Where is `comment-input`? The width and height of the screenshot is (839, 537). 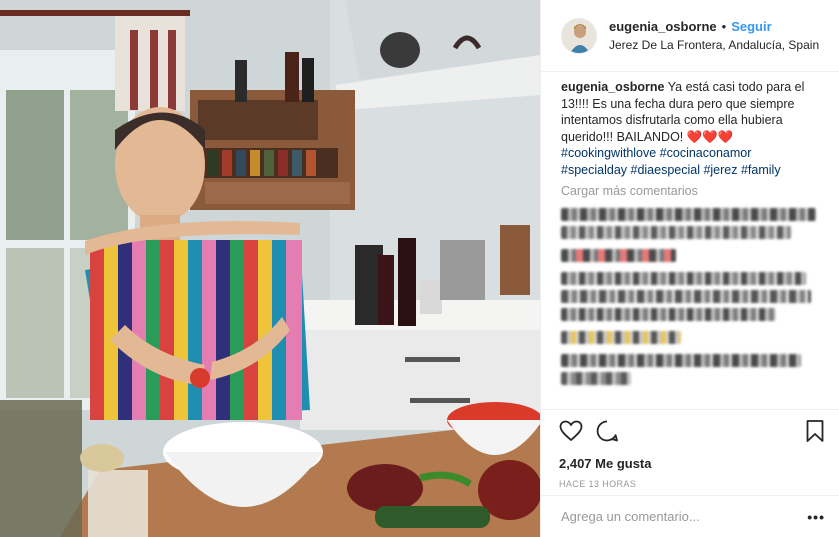 comment-input is located at coordinates (684, 516).